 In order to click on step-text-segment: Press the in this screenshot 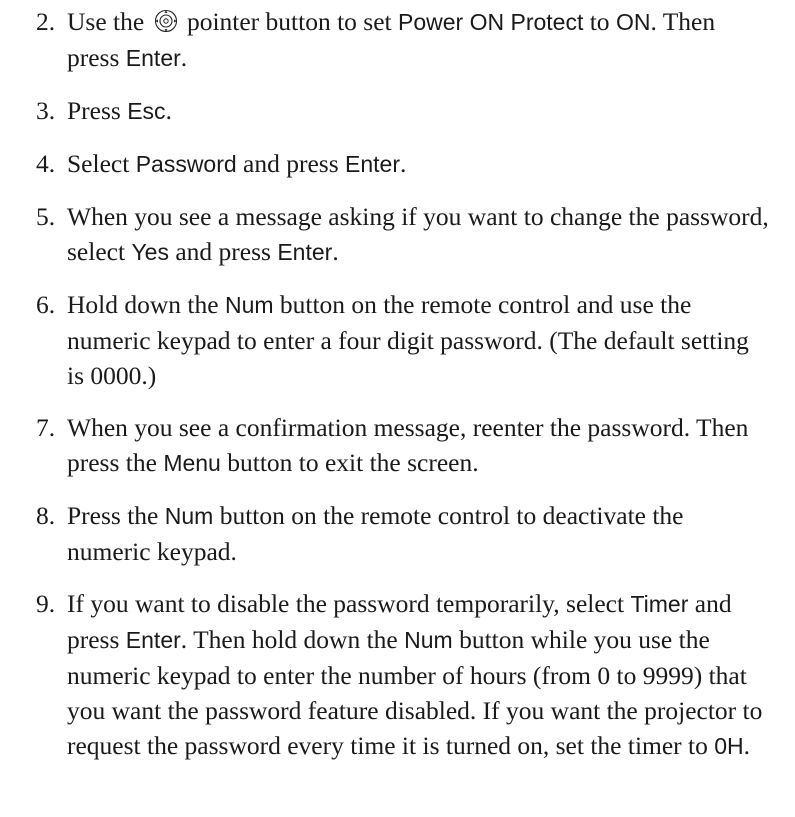, I will do `click(116, 515)`.